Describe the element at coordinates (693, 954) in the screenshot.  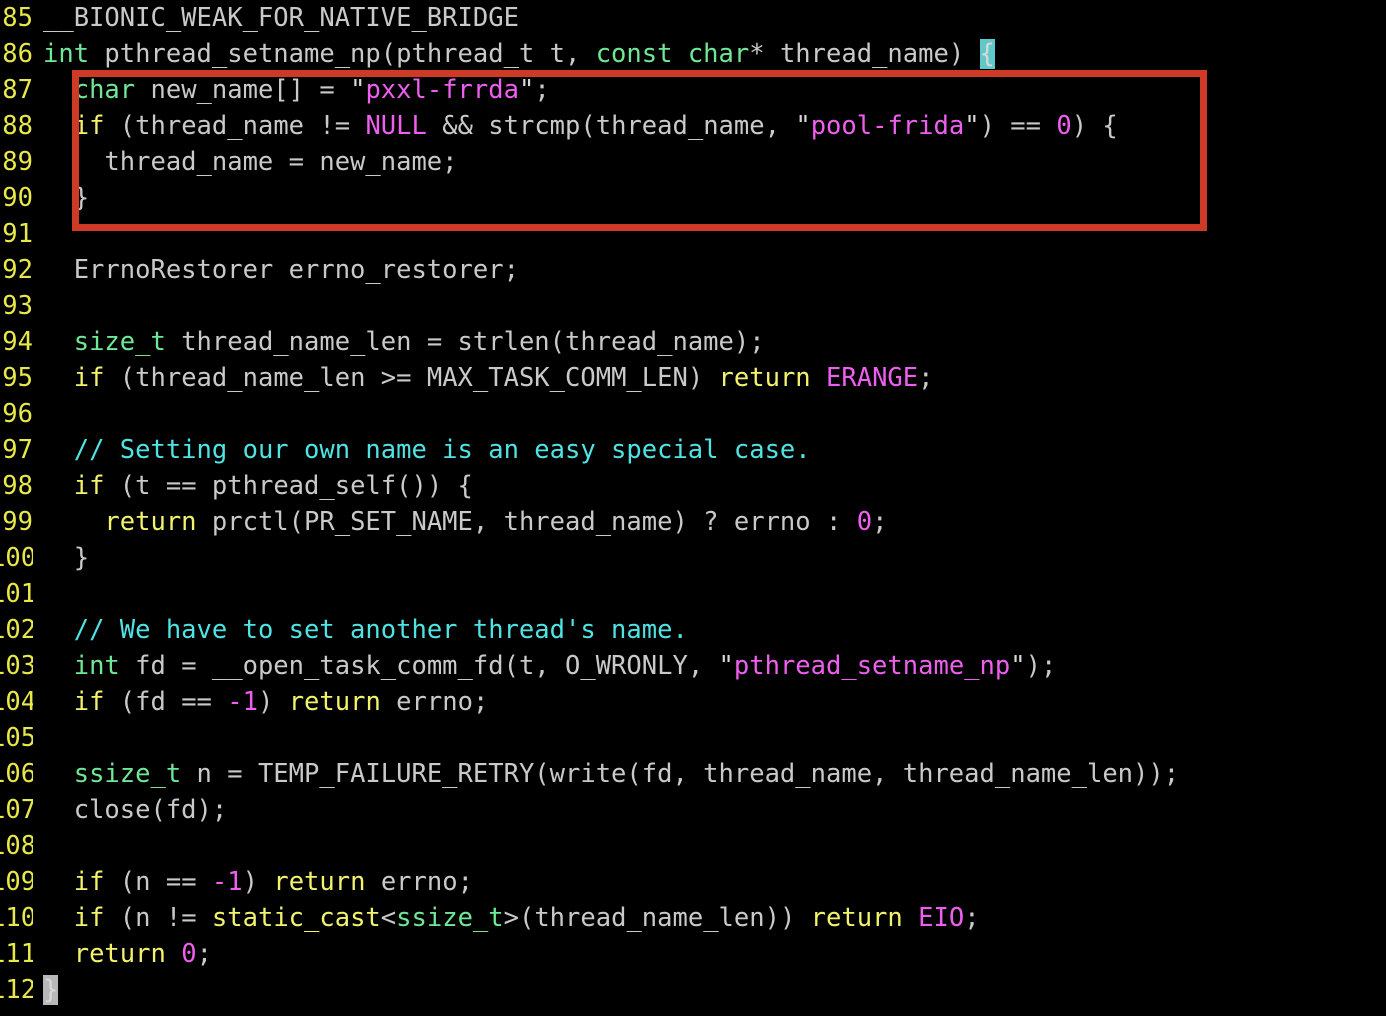
I see `code-line: 111 return 0;` at that location.